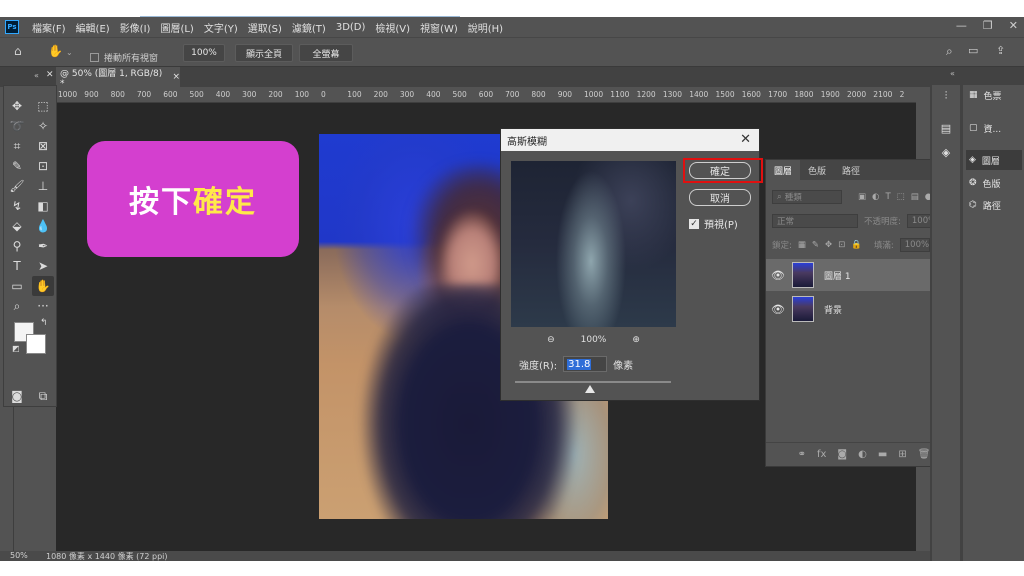 This screenshot has height=576, width=1024. Describe the element at coordinates (69, 57) in the screenshot. I see `chevron-down-icon: ⌄` at that location.